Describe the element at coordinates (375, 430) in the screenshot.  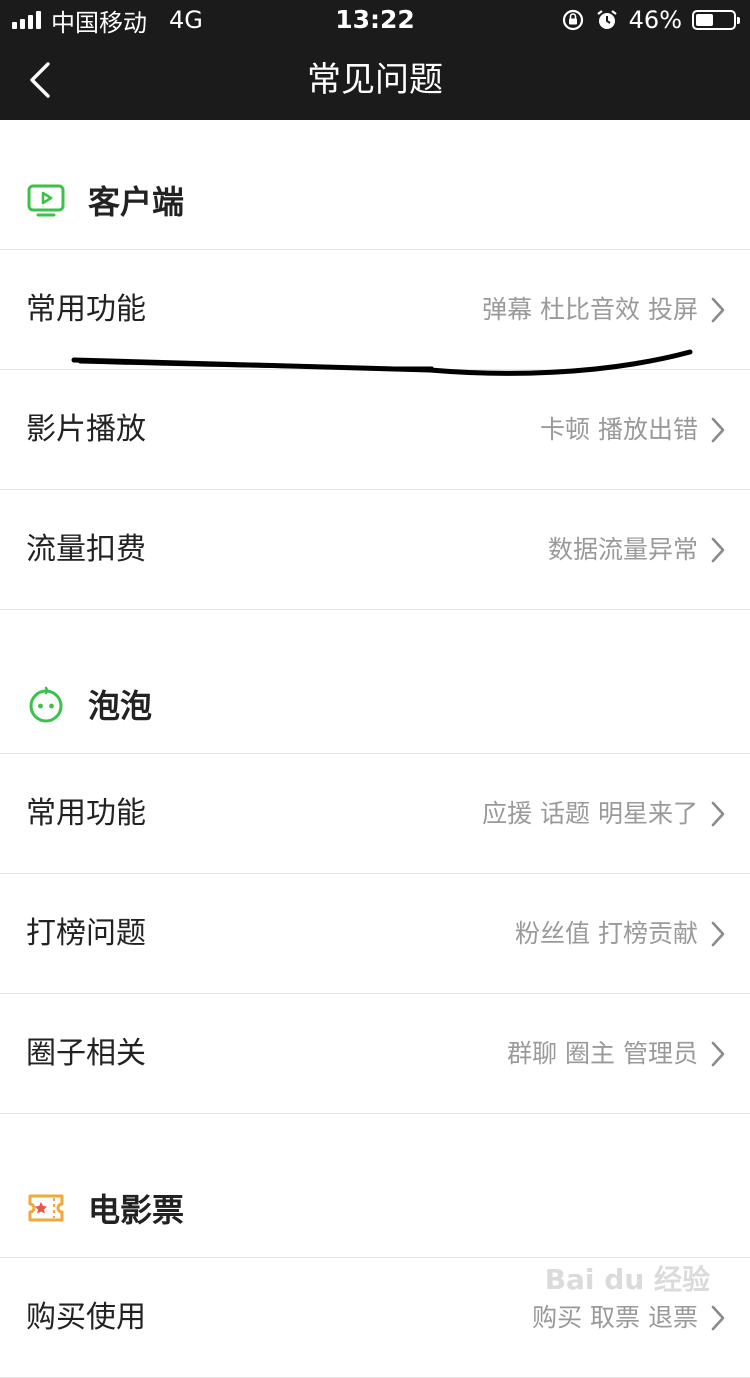
I see `list-item: 影片播放 卡顿 播放出错` at that location.